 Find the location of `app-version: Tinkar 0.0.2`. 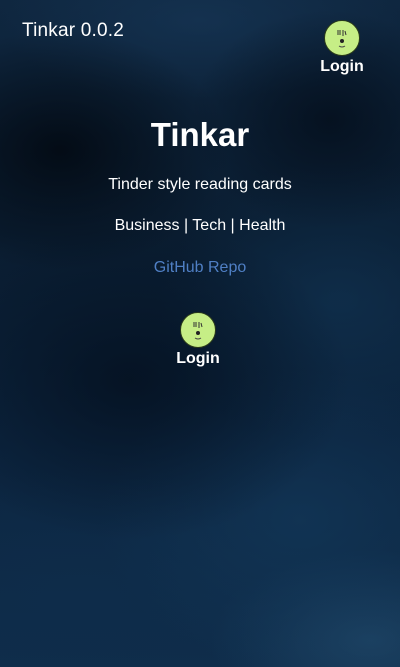

app-version: Tinkar 0.0.2 is located at coordinates (73, 30).